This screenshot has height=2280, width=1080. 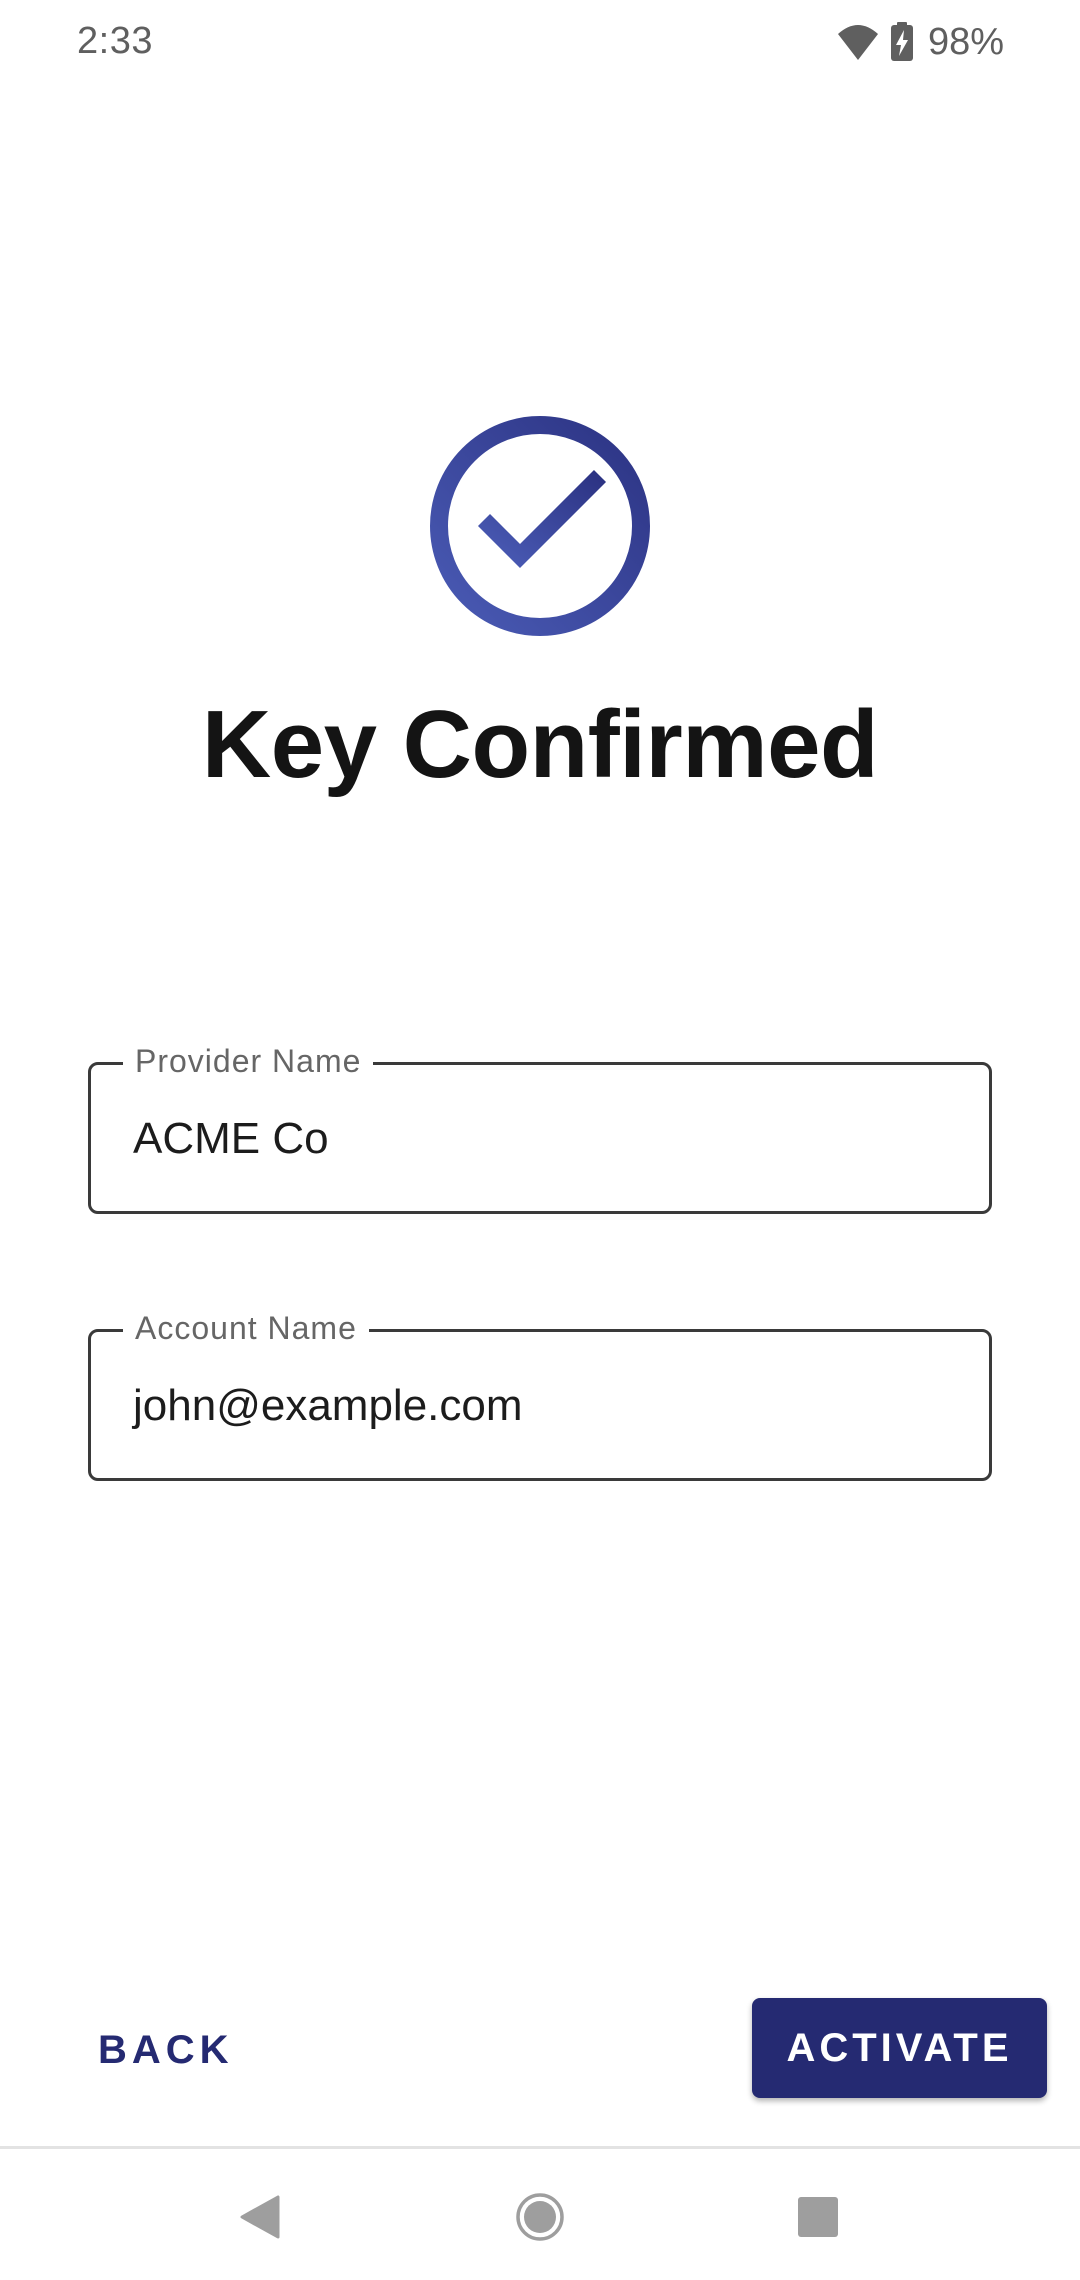 What do you see at coordinates (899, 2048) in the screenshot?
I see `activate-button: ACTIVATE` at bounding box center [899, 2048].